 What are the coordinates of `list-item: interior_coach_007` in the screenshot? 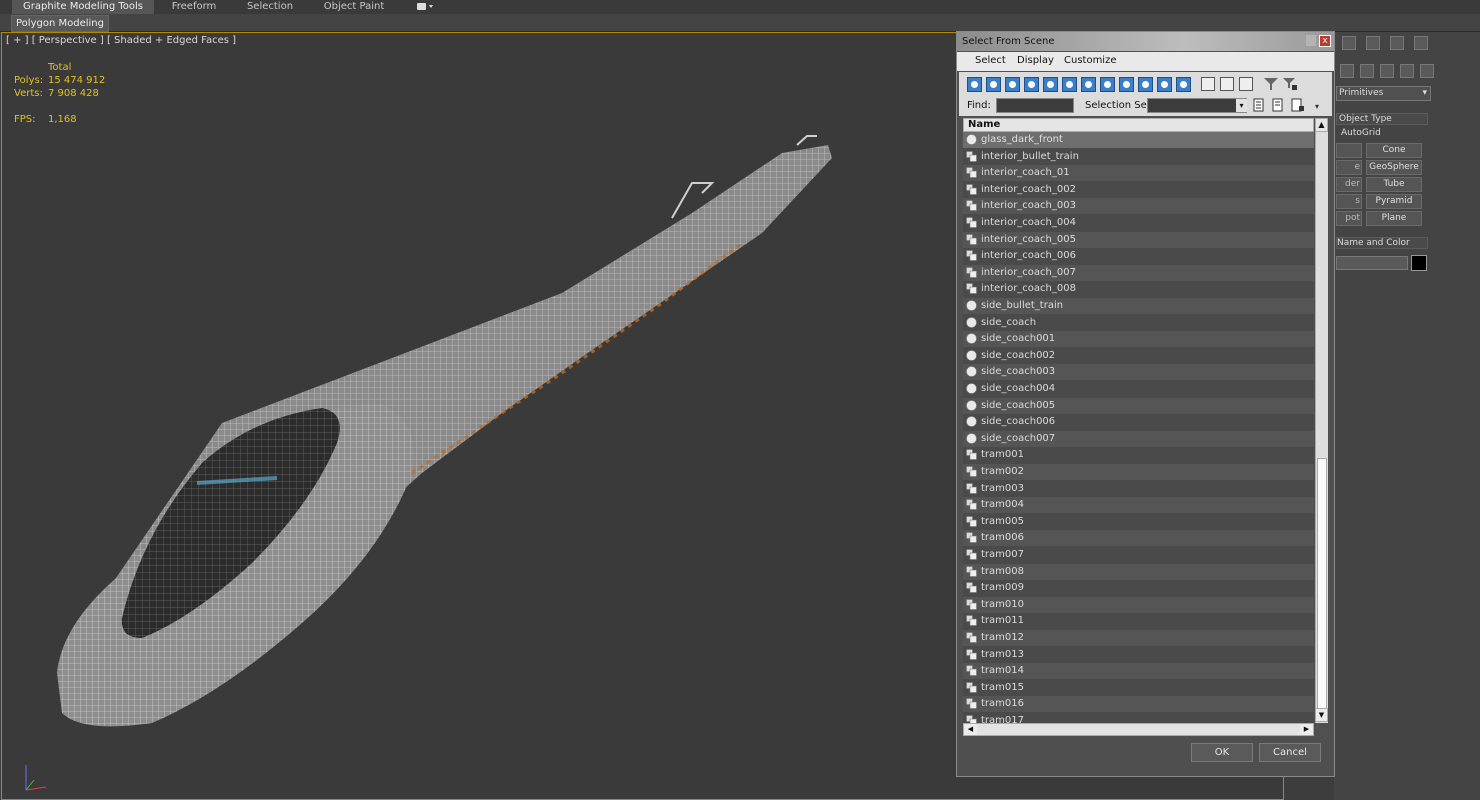 It's located at (1138, 272).